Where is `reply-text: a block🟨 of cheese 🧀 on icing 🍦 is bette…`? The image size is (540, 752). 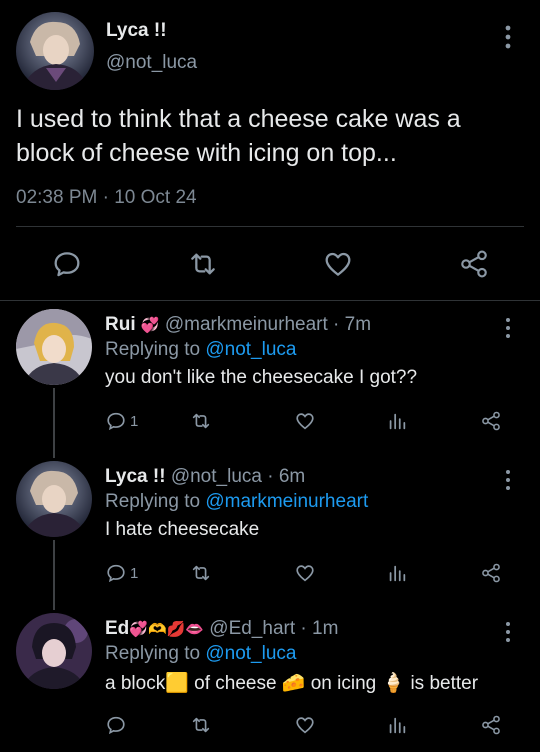 reply-text: a block🟨 of cheese 🧀 on icing 🍦 is bette… is located at coordinates (292, 683).